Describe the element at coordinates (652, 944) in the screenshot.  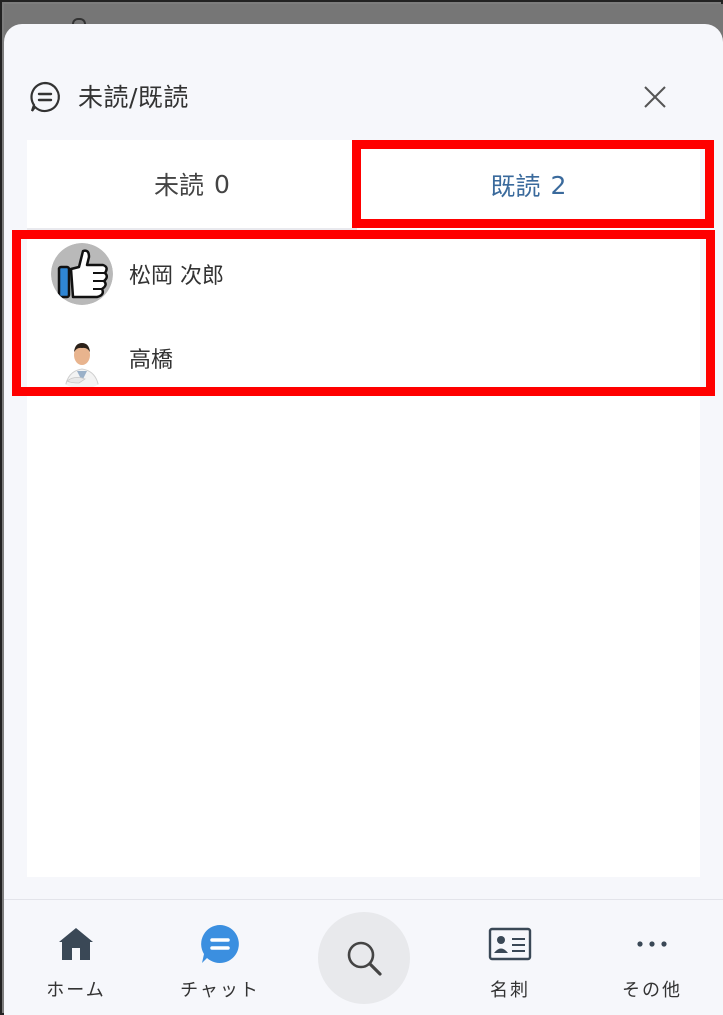
I see `more-dots-icon` at that location.